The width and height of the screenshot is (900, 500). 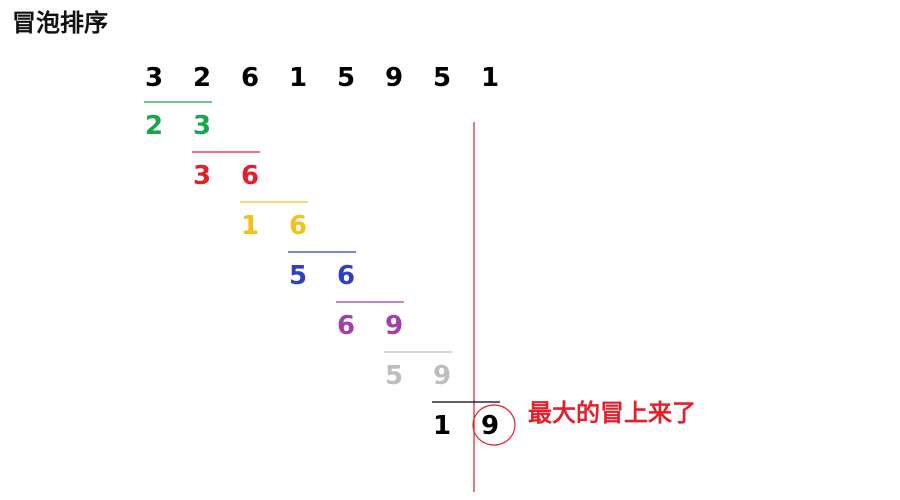 What do you see at coordinates (442, 426) in the screenshot?
I see `step-7-left-digit: 1` at bounding box center [442, 426].